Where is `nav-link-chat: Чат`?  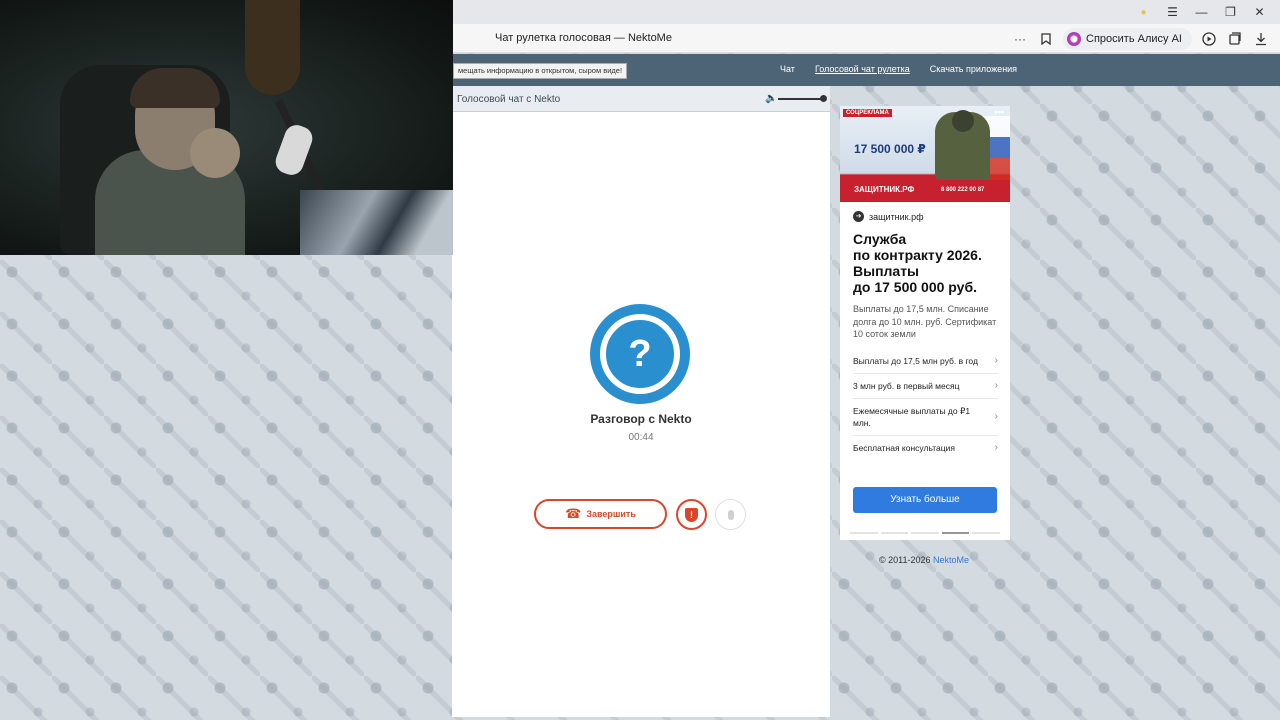
nav-link-chat: Чат is located at coordinates (787, 69).